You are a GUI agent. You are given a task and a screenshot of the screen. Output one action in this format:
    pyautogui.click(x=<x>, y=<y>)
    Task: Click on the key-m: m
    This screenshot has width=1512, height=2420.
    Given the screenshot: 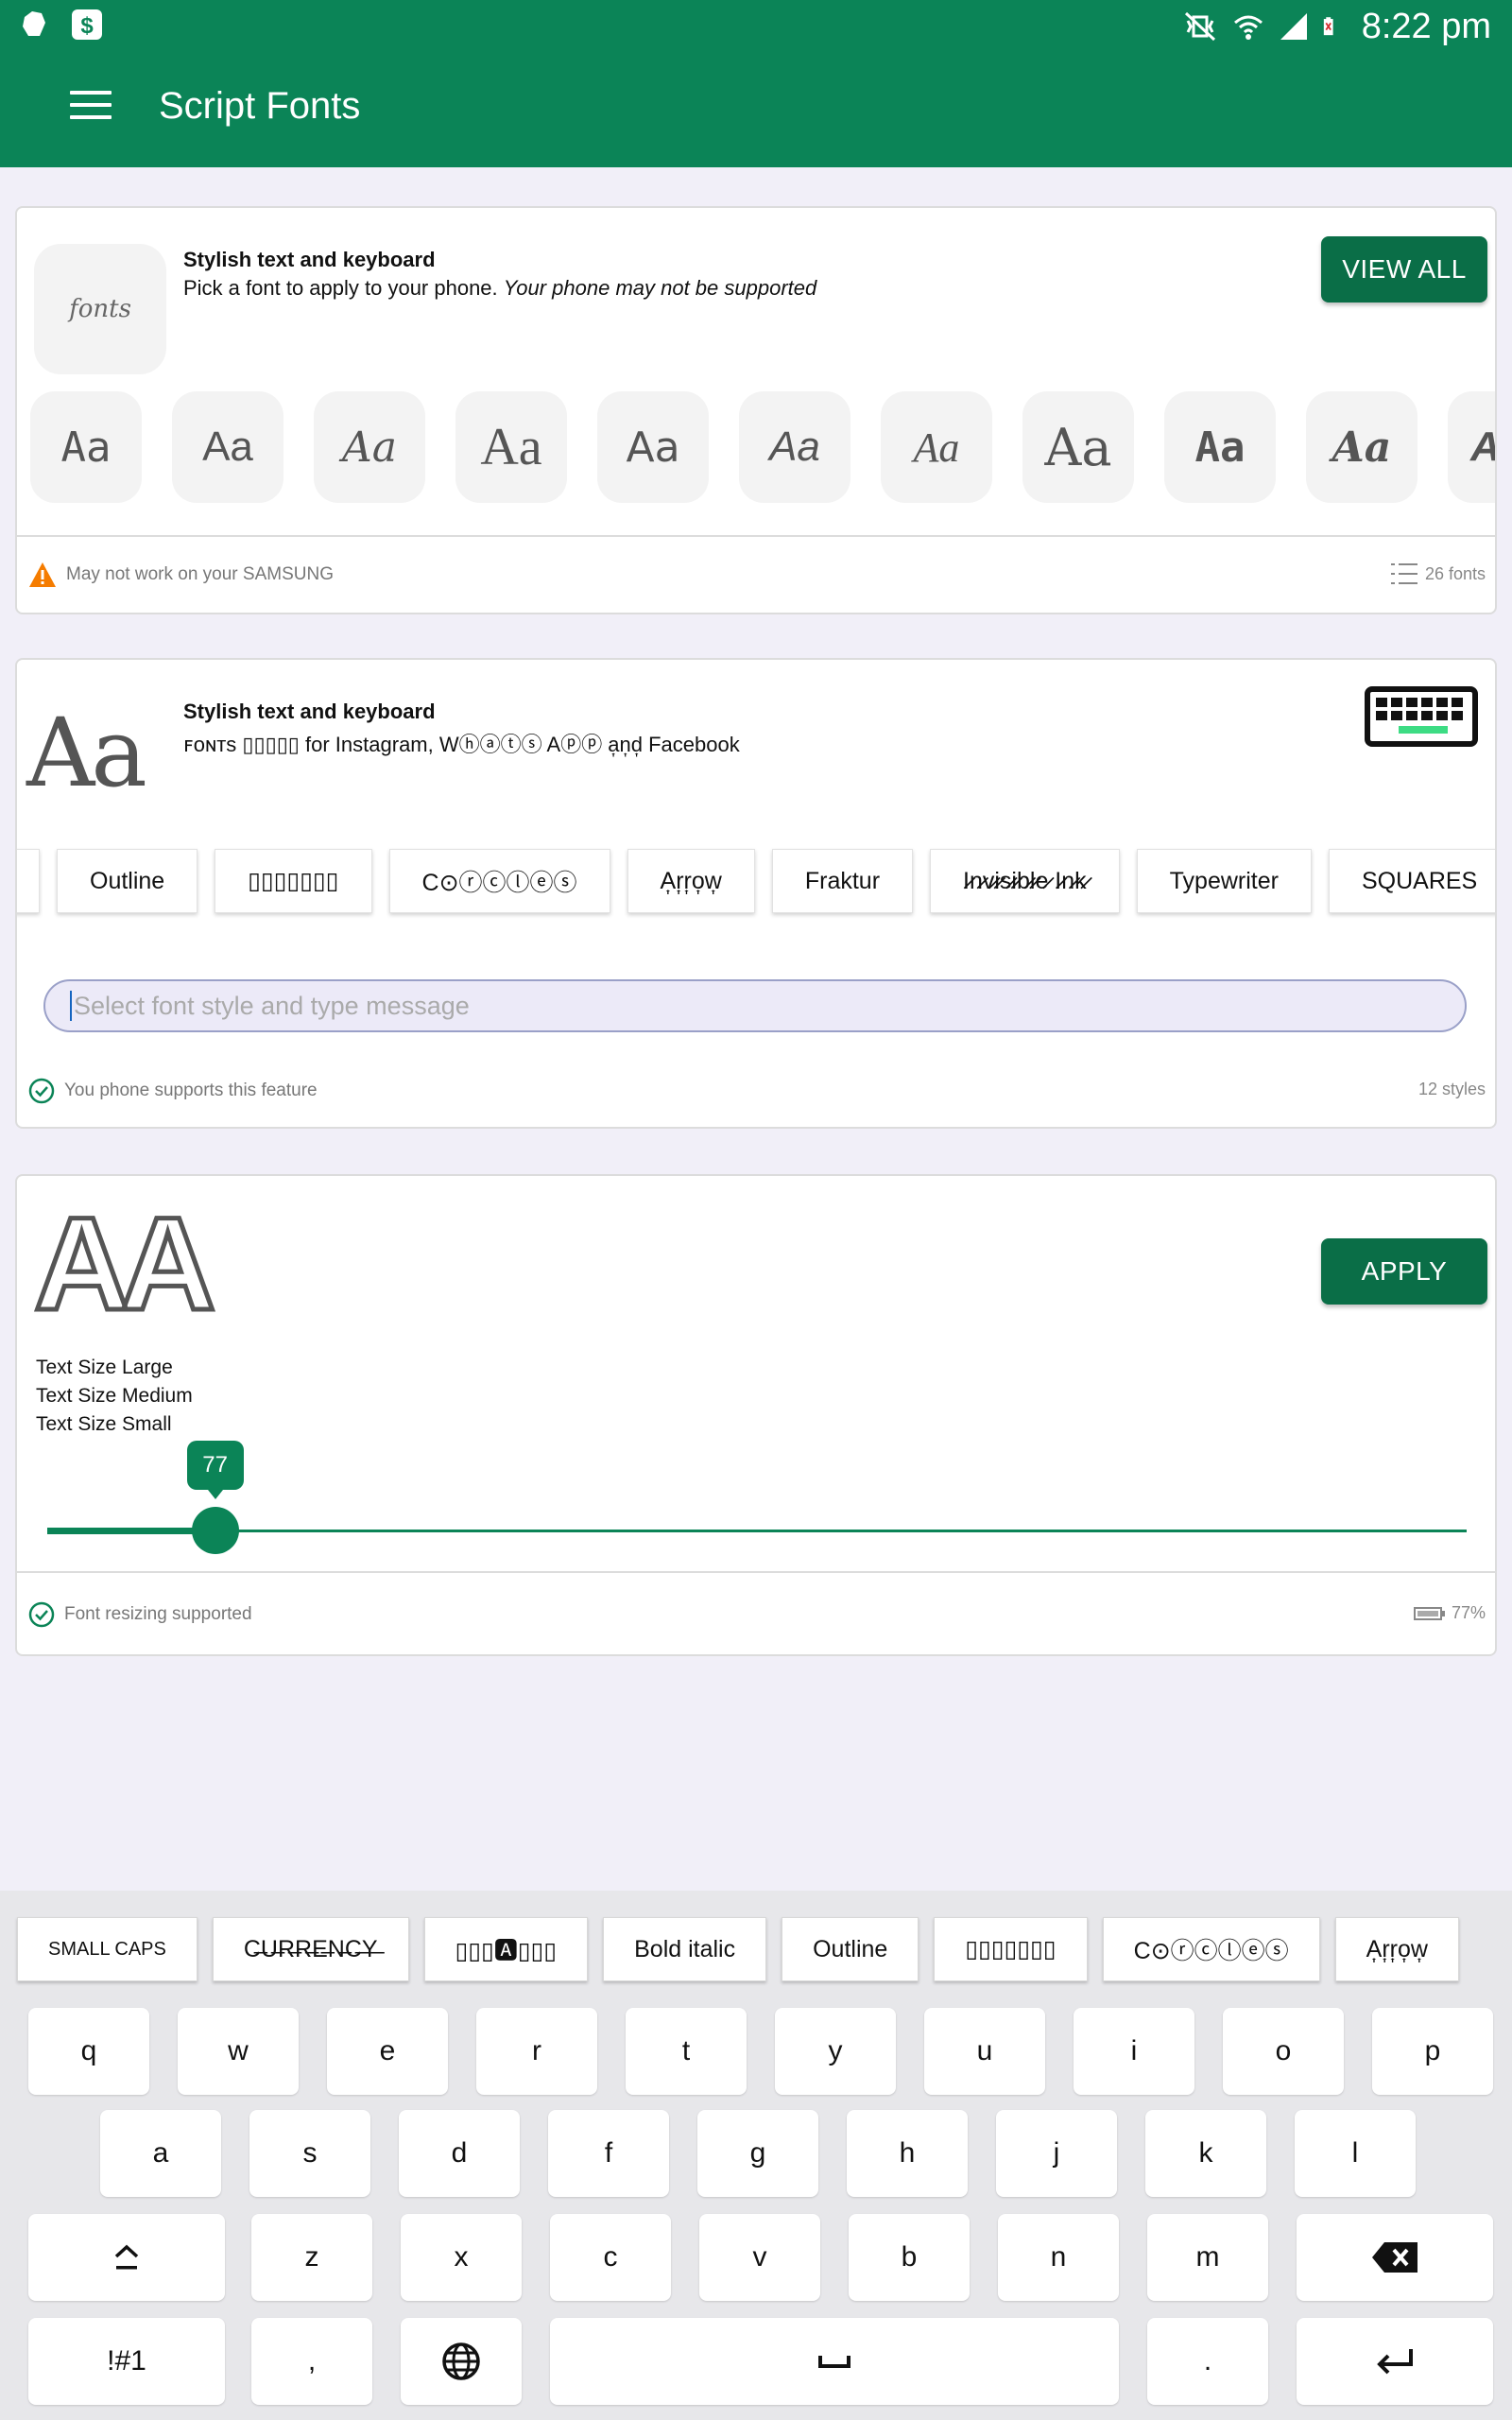 What is the action you would take?
    pyautogui.click(x=1207, y=2257)
    